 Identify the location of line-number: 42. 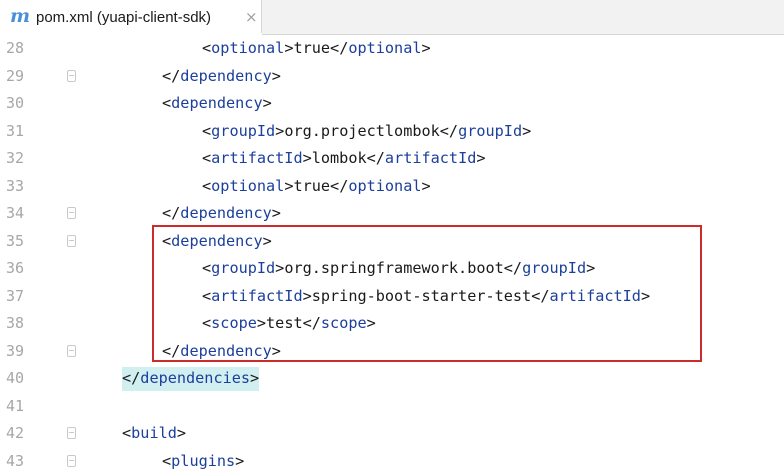
(15, 433).